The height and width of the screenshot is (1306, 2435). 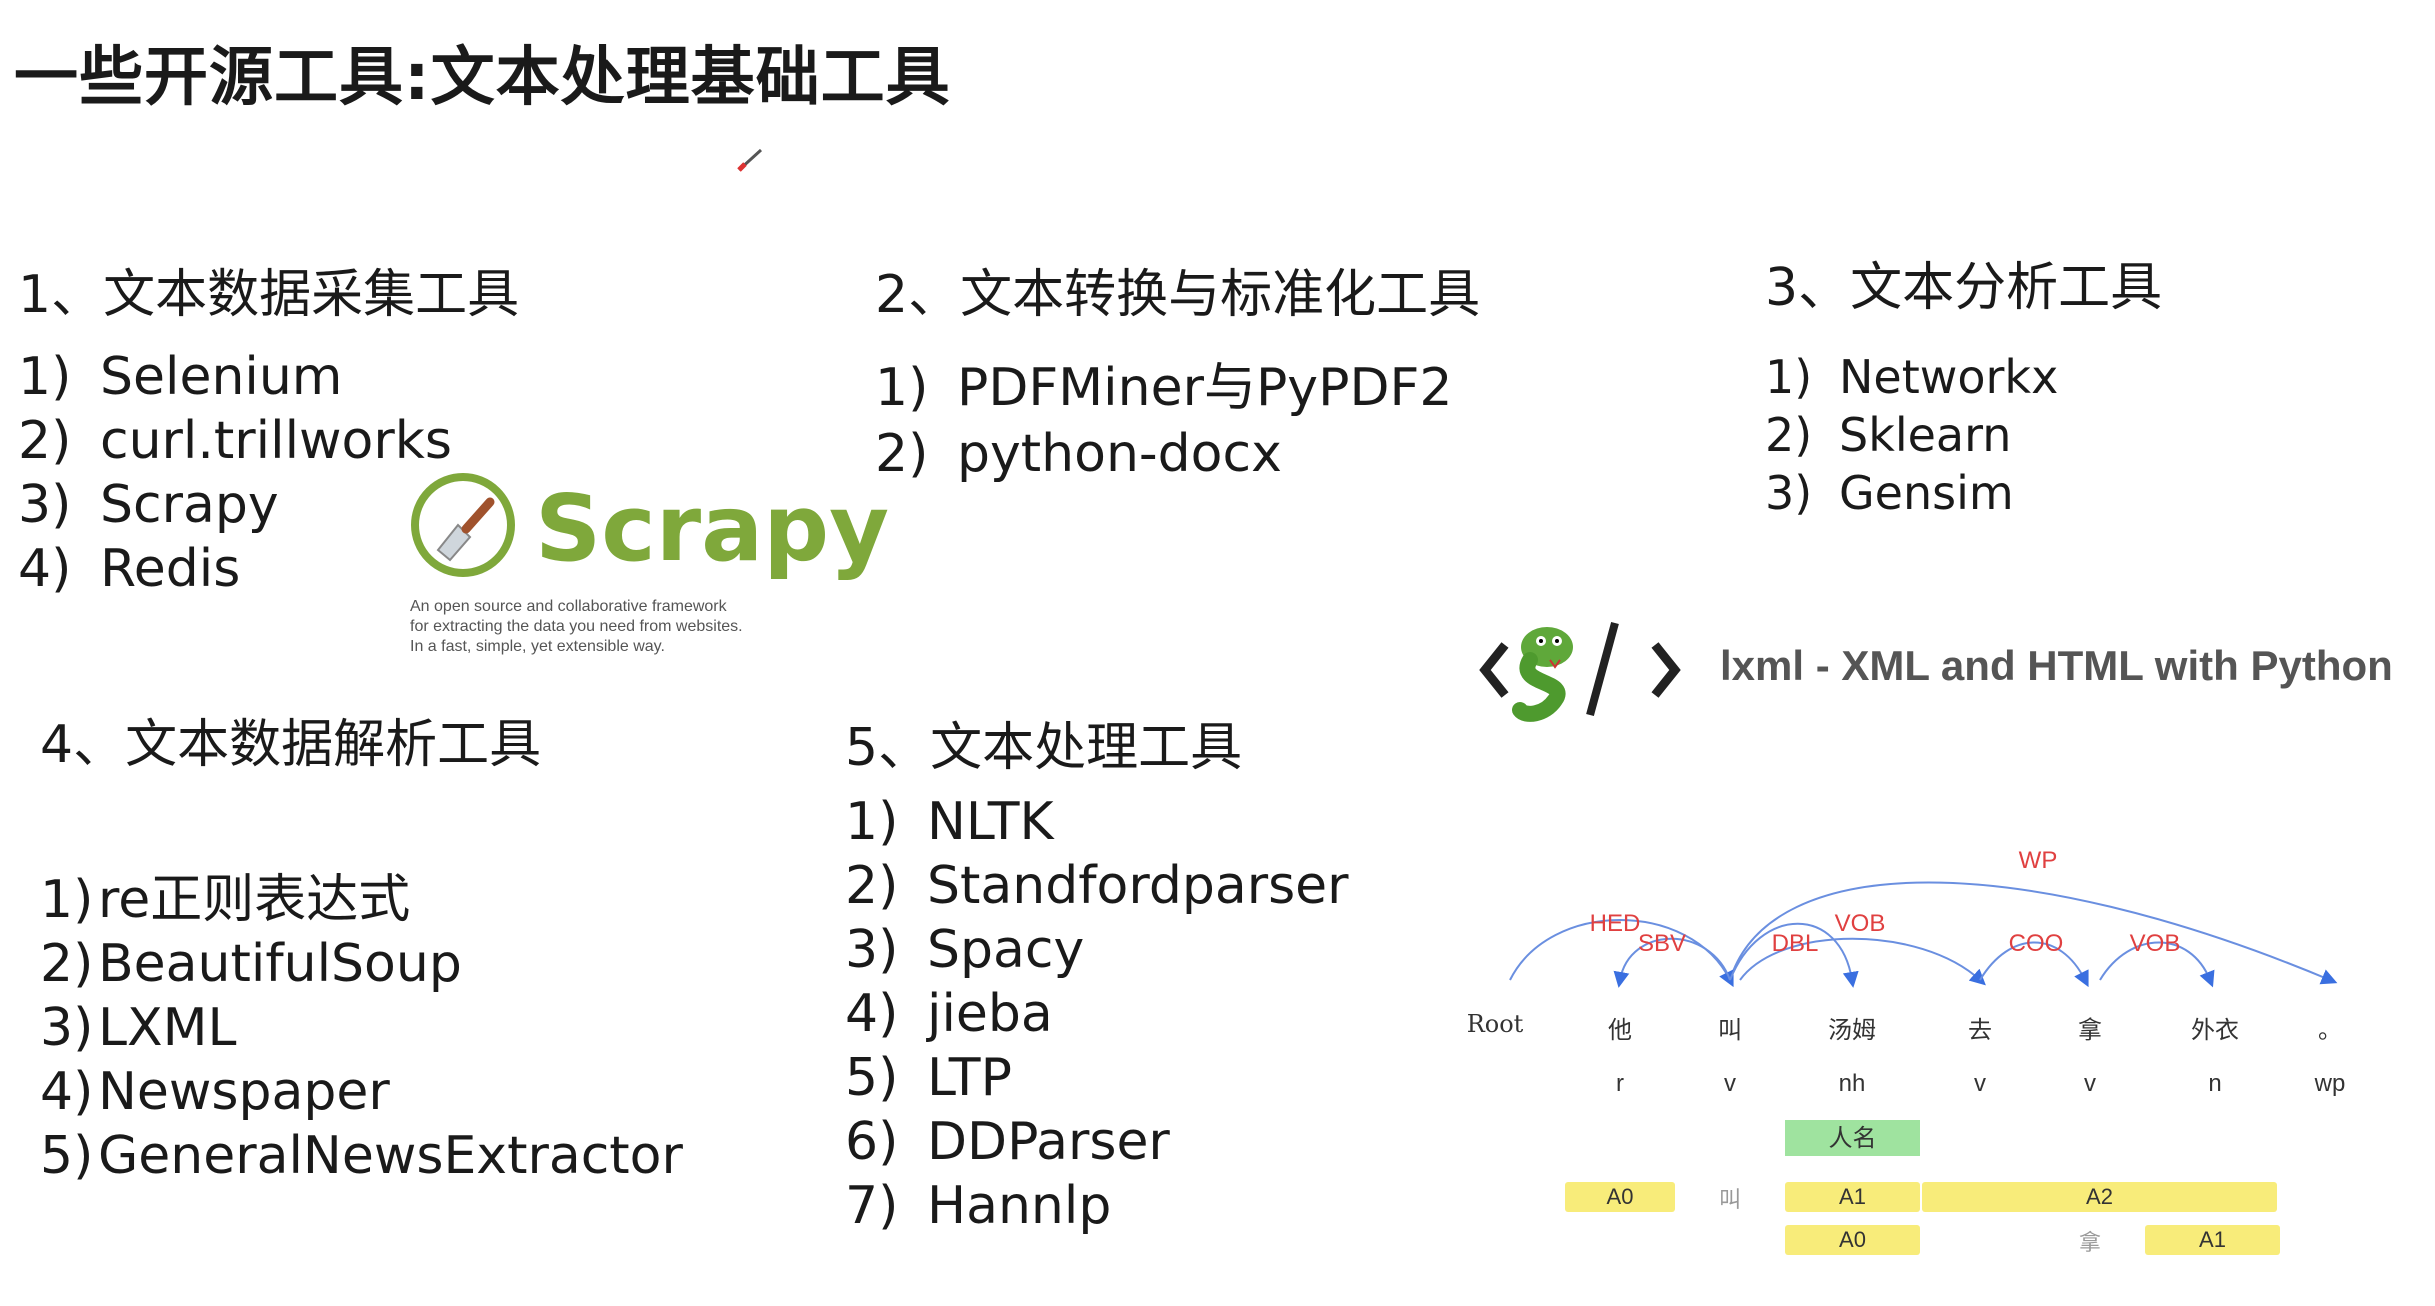 What do you see at coordinates (2330, 1083) in the screenshot?
I see `pos-tag: wp` at bounding box center [2330, 1083].